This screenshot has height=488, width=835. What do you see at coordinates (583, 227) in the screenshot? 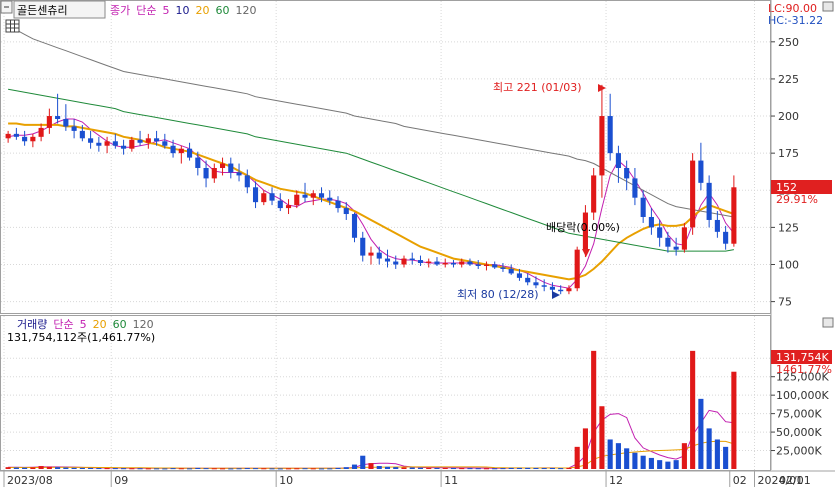
I see `dividend-annotation: 배당락(0.00%)` at bounding box center [583, 227].